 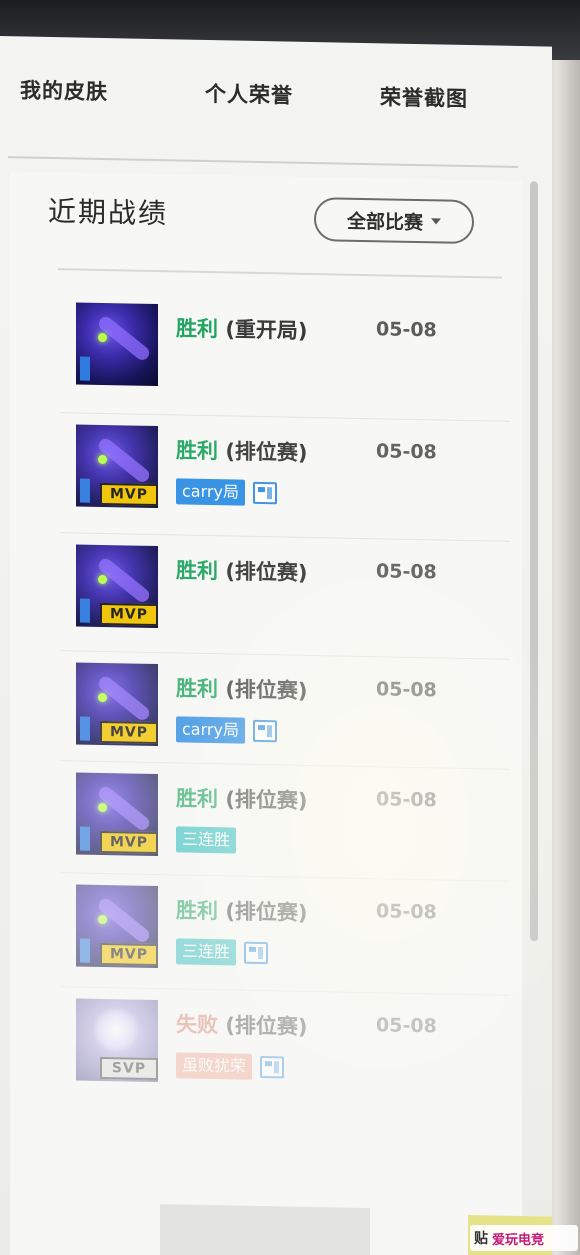 I want to click on profile-tabs: 我的皮肤 个人荣誉 荣誉截图, so click(x=270, y=109).